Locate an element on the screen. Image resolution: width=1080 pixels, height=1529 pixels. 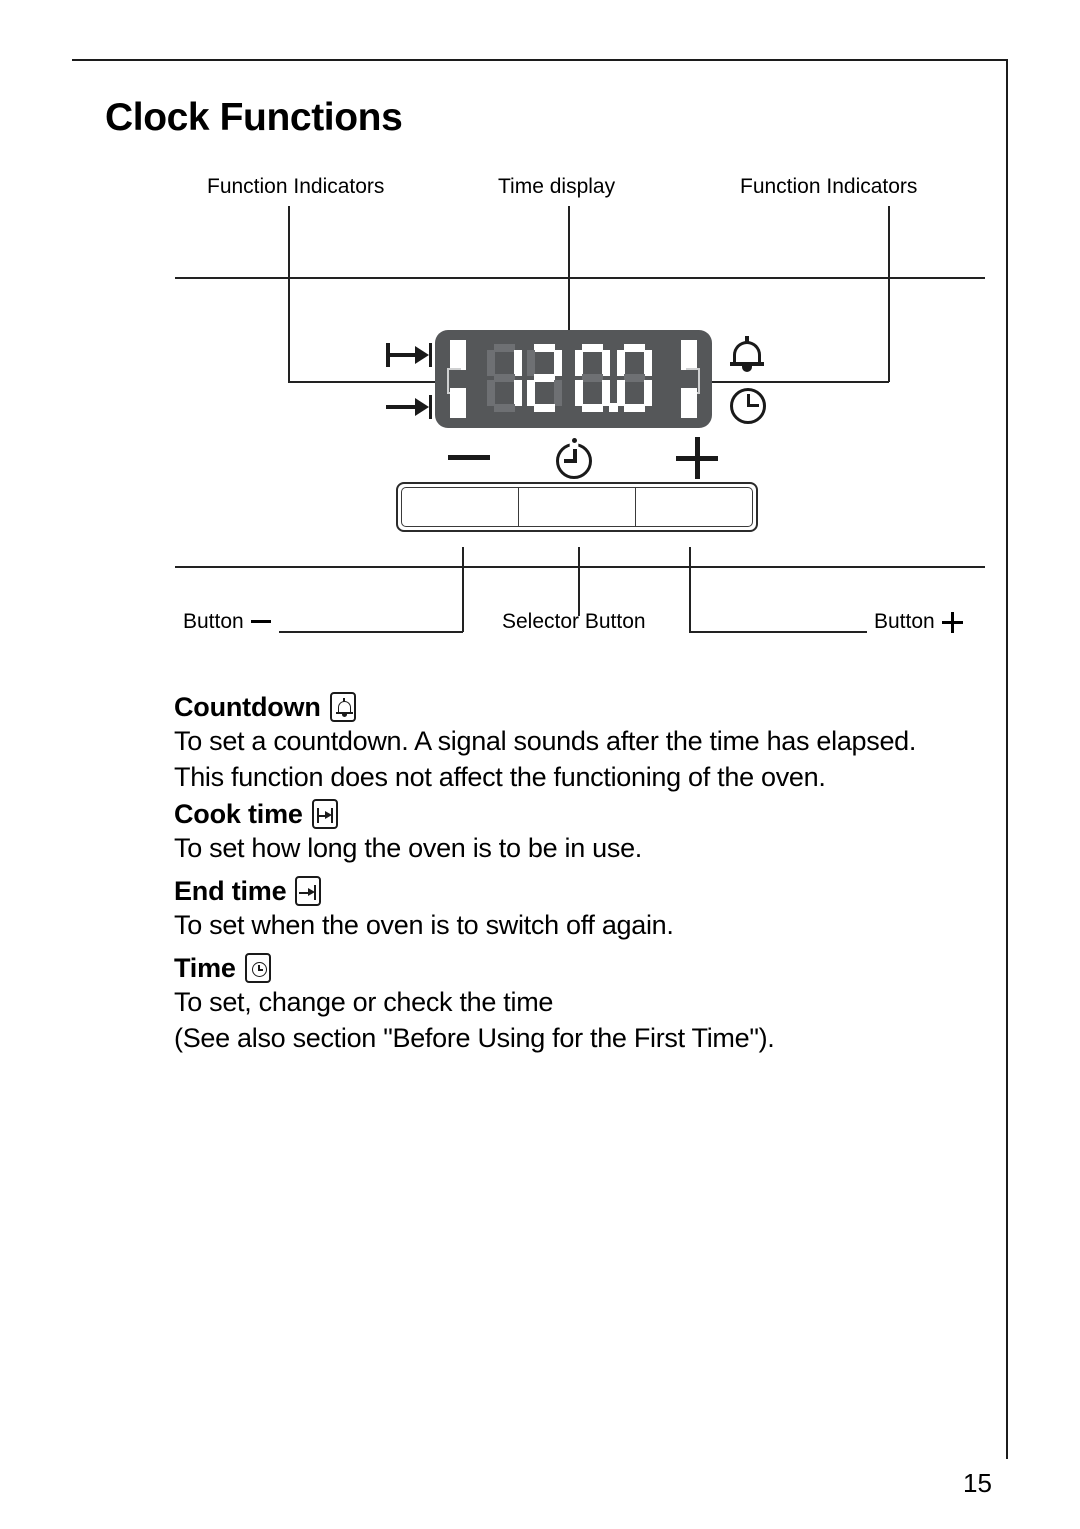
plus-button is located at coordinates (694, 507).